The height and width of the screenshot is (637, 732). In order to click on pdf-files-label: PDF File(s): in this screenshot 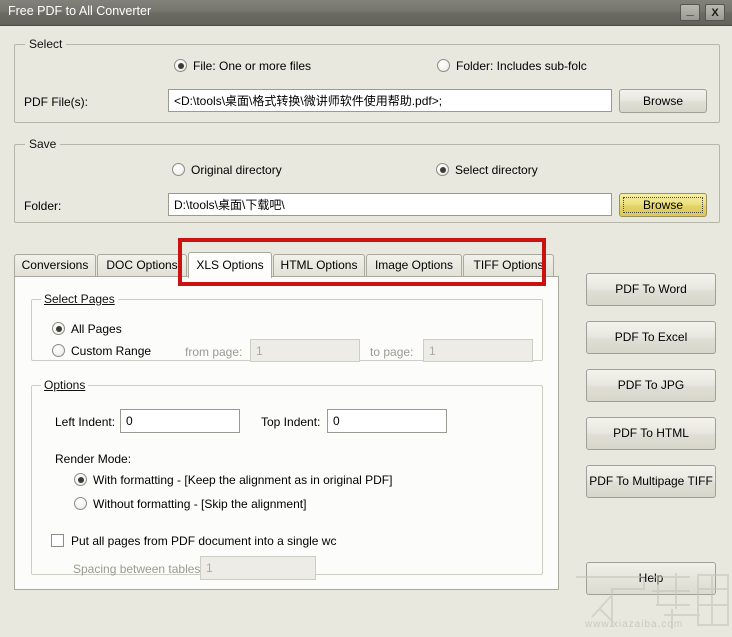, I will do `click(56, 102)`.